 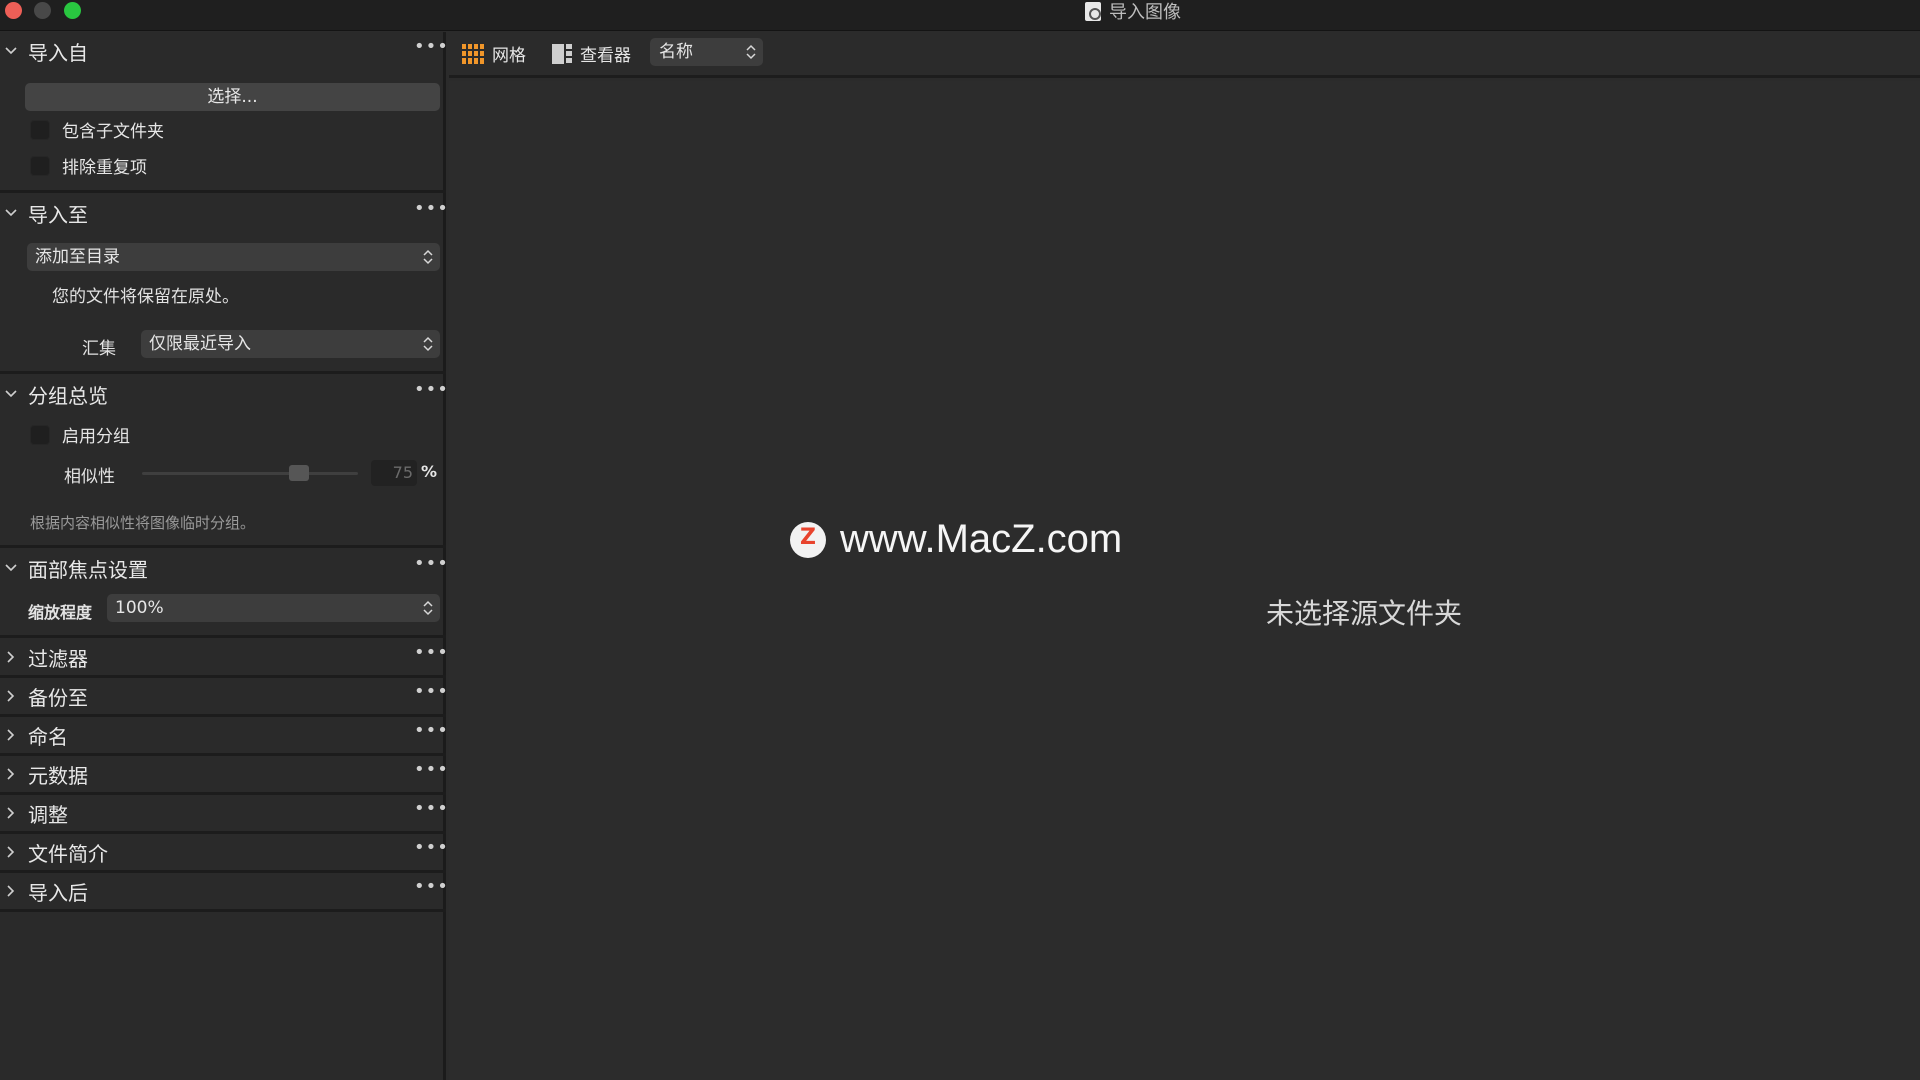 What do you see at coordinates (40, 434) in the screenshot?
I see `enable-grouping-checkbox` at bounding box center [40, 434].